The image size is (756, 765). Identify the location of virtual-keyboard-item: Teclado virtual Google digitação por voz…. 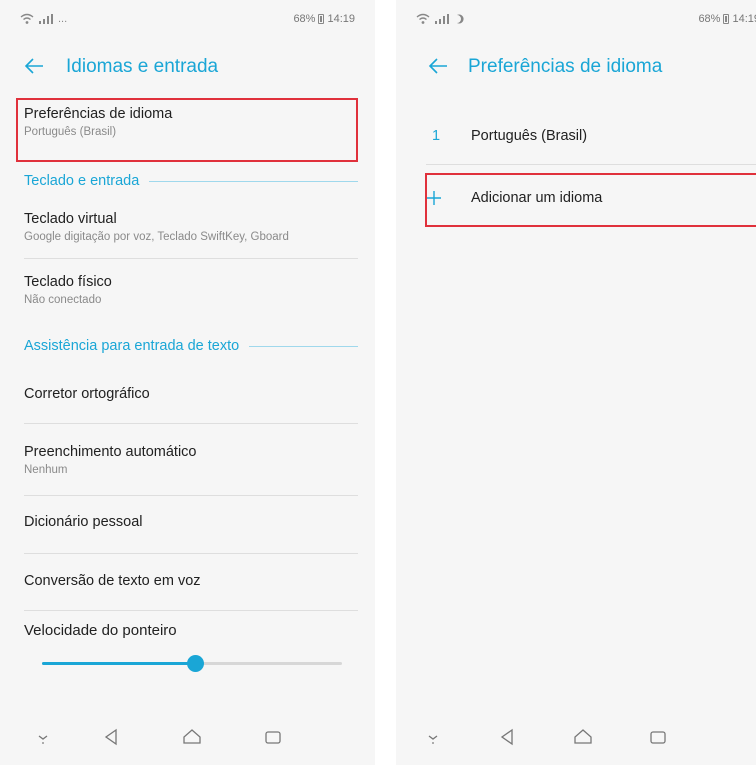
(187, 227).